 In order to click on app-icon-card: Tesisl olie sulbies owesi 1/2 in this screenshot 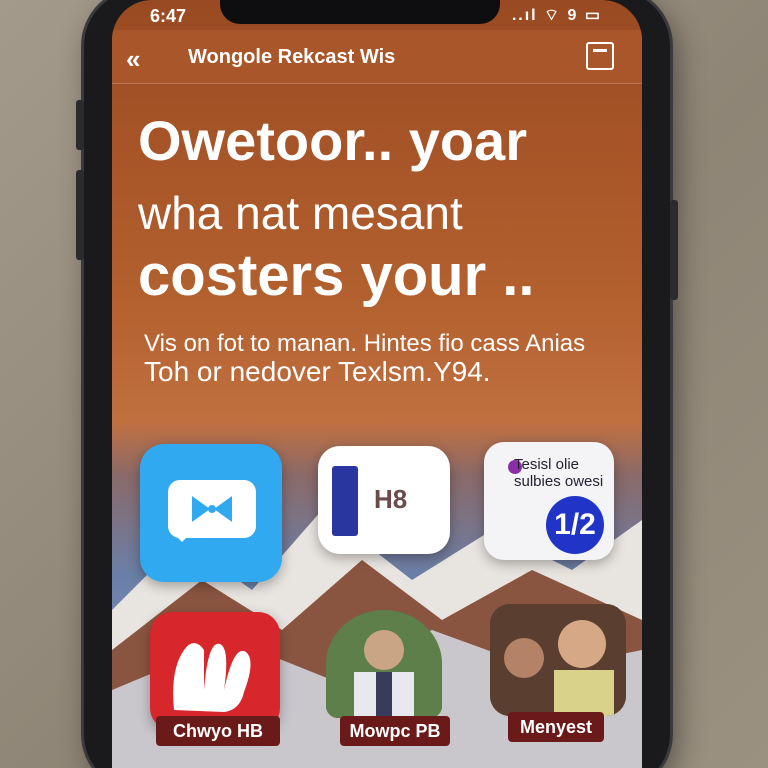, I will do `click(549, 501)`.